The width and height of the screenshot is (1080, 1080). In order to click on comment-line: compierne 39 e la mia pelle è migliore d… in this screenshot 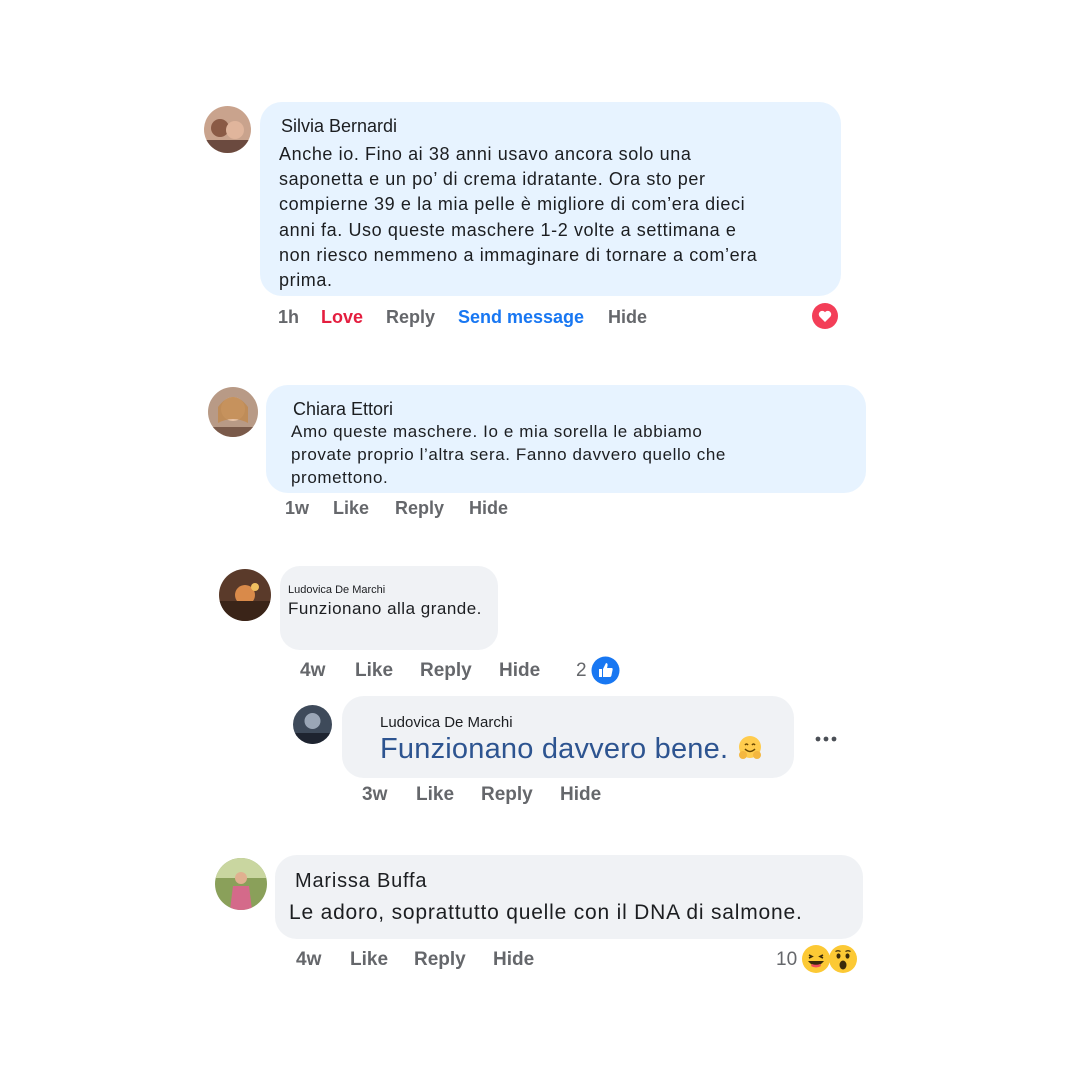, I will do `click(512, 204)`.